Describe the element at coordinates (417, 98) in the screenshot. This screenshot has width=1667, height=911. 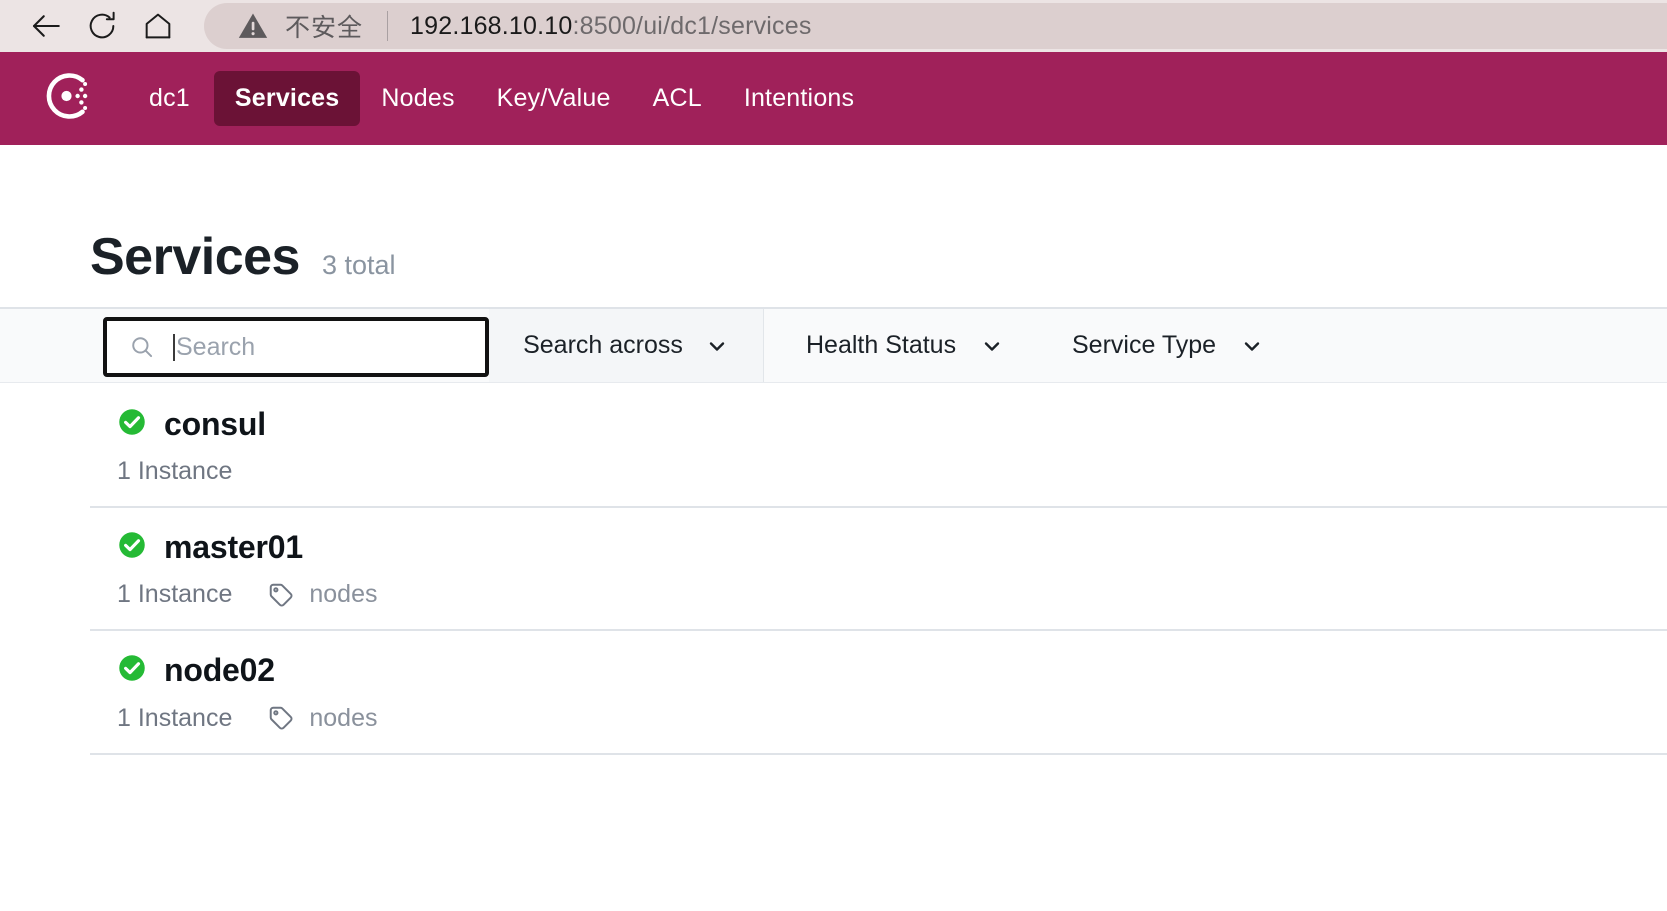
I see `nav-item-nodes: Nodes` at that location.